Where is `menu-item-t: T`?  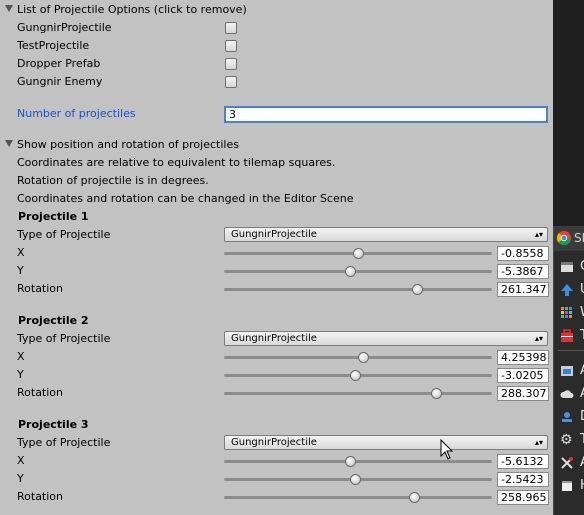 menu-item-t: T is located at coordinates (571, 336).